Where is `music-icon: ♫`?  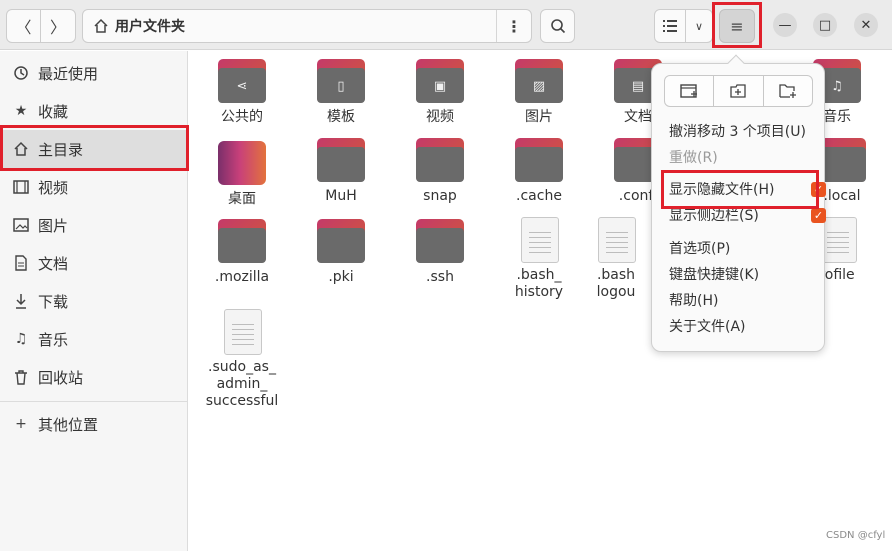
music-icon: ♫ is located at coordinates (21, 339).